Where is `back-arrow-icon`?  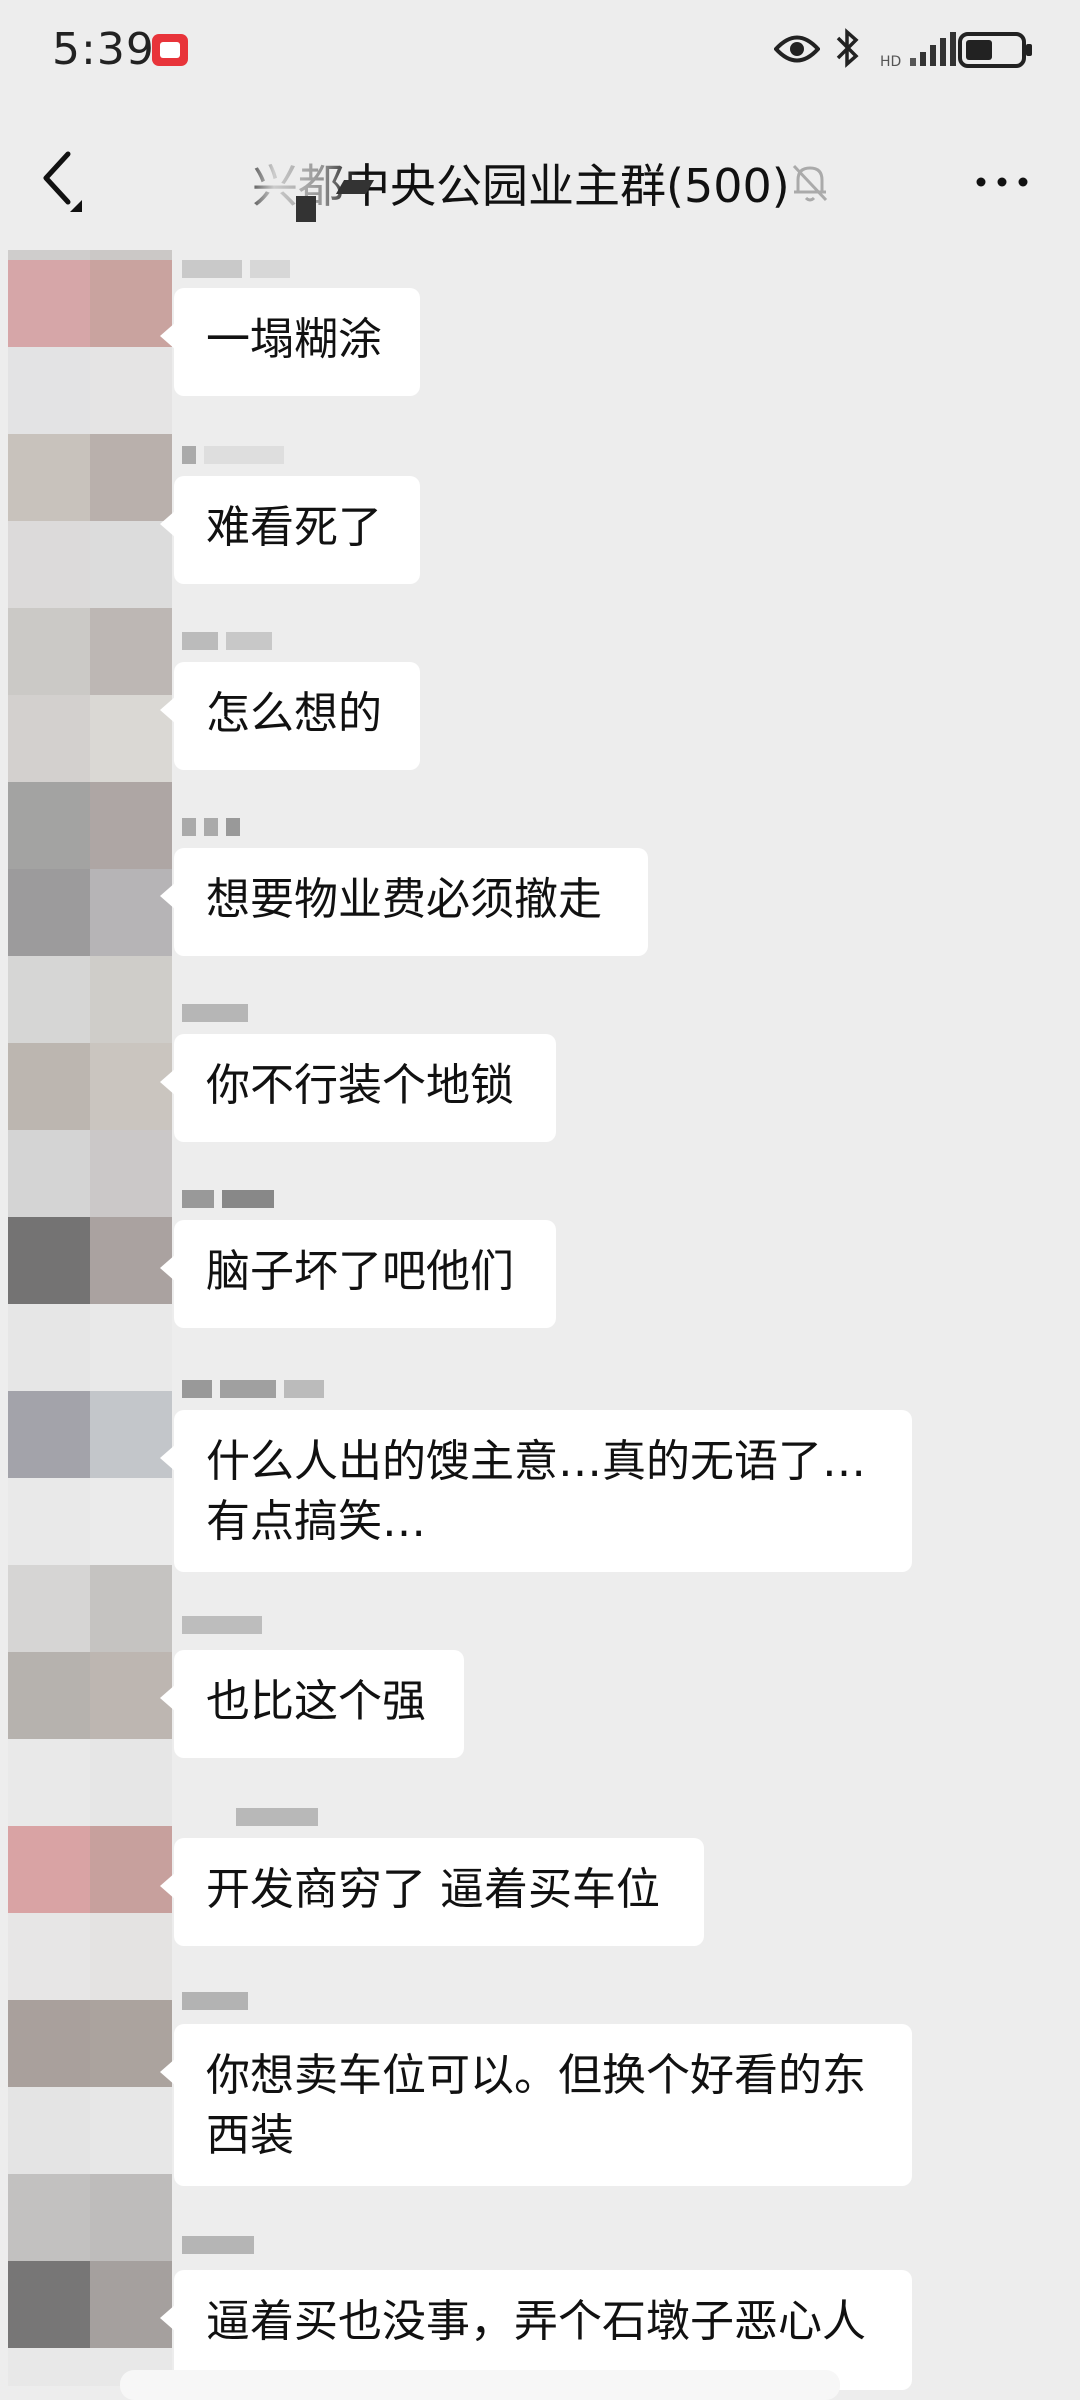
back-arrow-icon is located at coordinates (64, 181).